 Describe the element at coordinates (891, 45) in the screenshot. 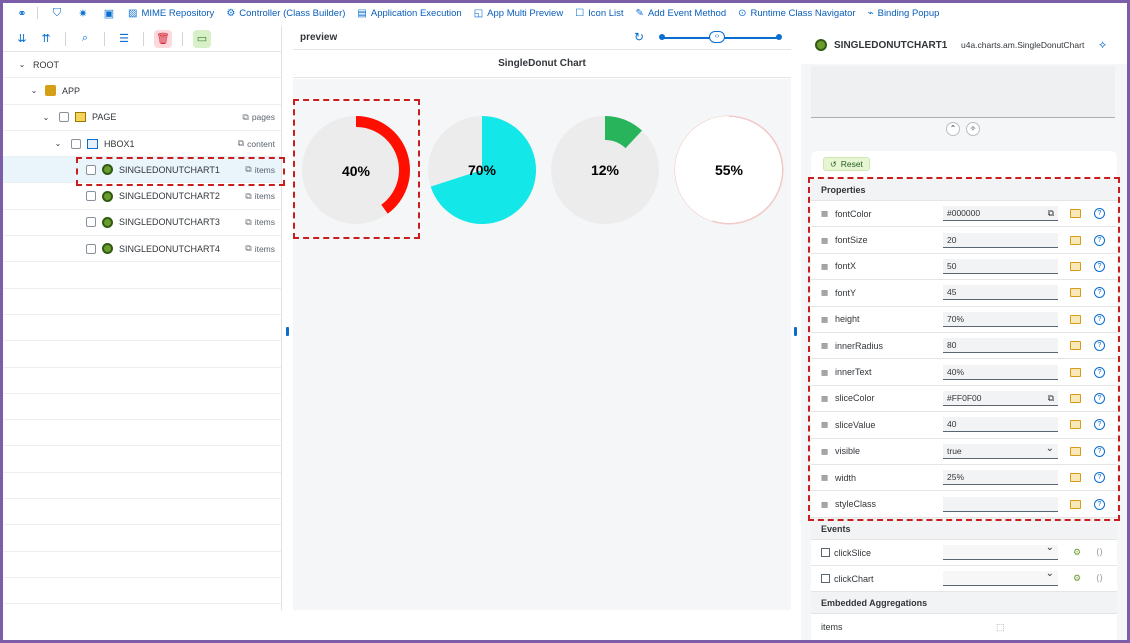

I see `inspector-title: SINGLEDONUTCHART1` at that location.